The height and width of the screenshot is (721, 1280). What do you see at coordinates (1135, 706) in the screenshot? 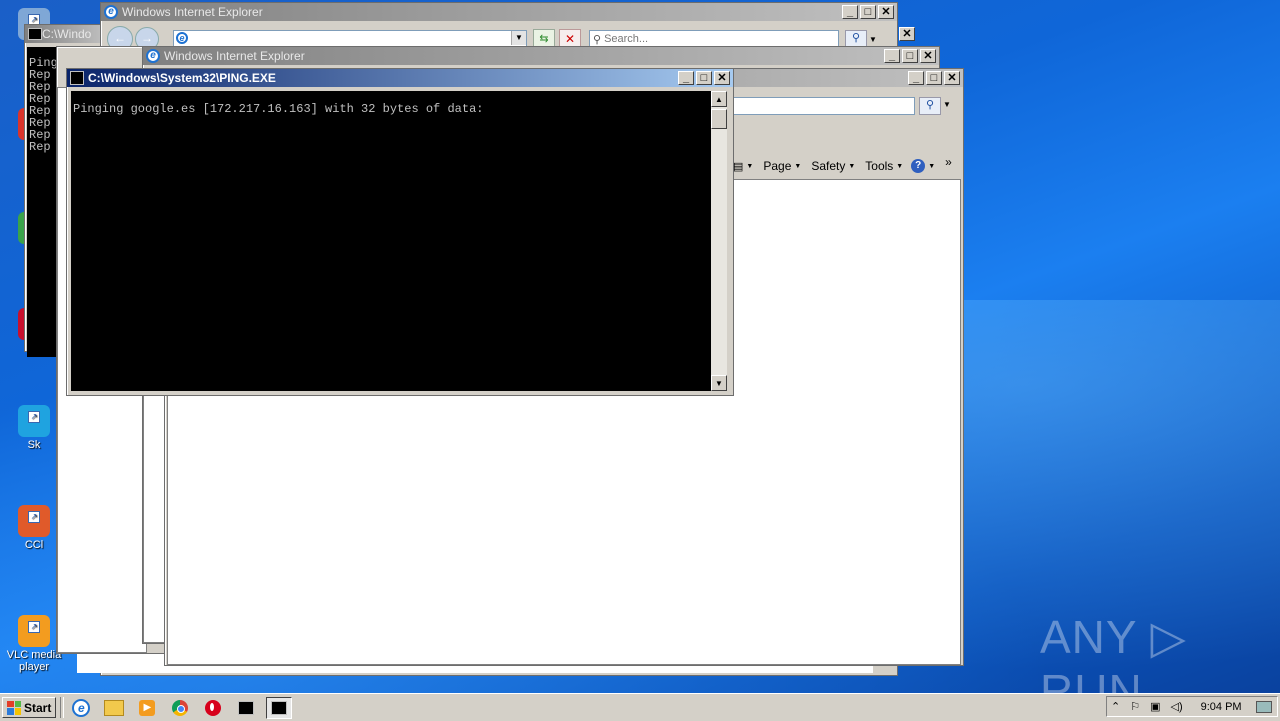
I see `action-center-flag-icon: ⚐` at bounding box center [1135, 706].